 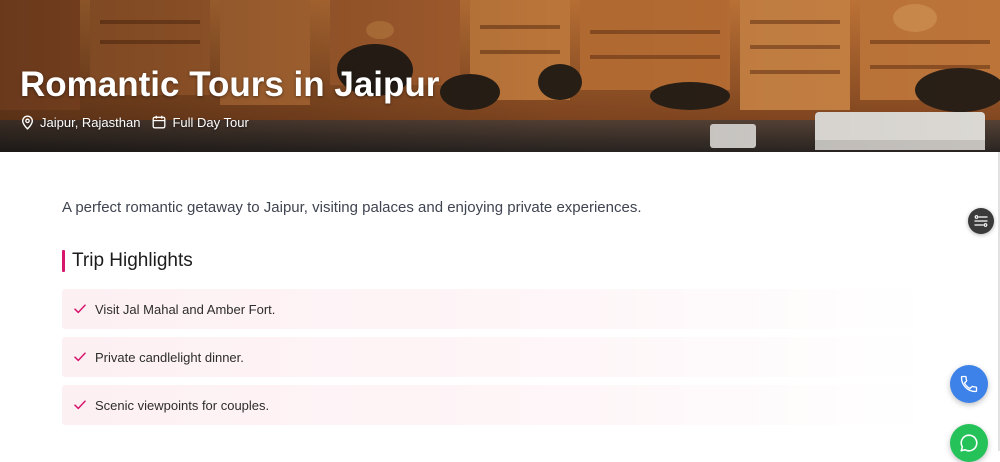 I want to click on accent-bar, so click(x=63, y=261).